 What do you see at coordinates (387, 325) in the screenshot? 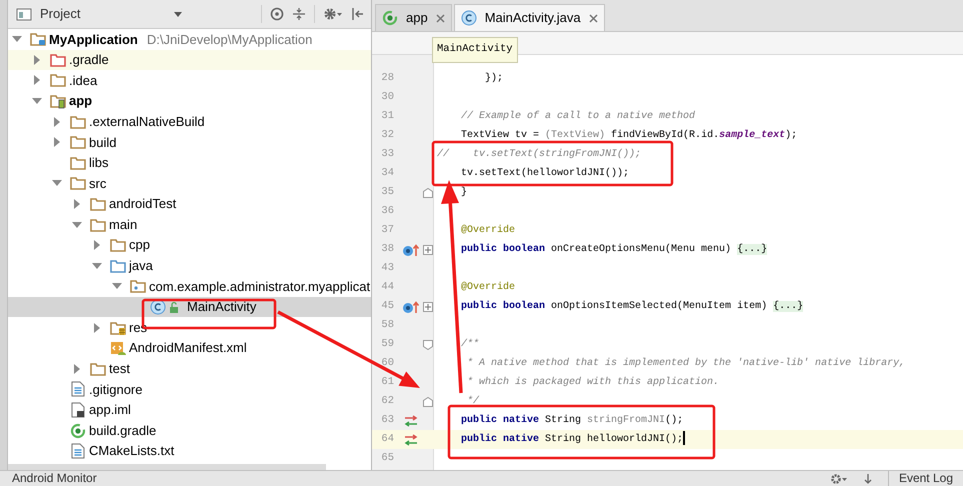
I see `line-number: 58` at bounding box center [387, 325].